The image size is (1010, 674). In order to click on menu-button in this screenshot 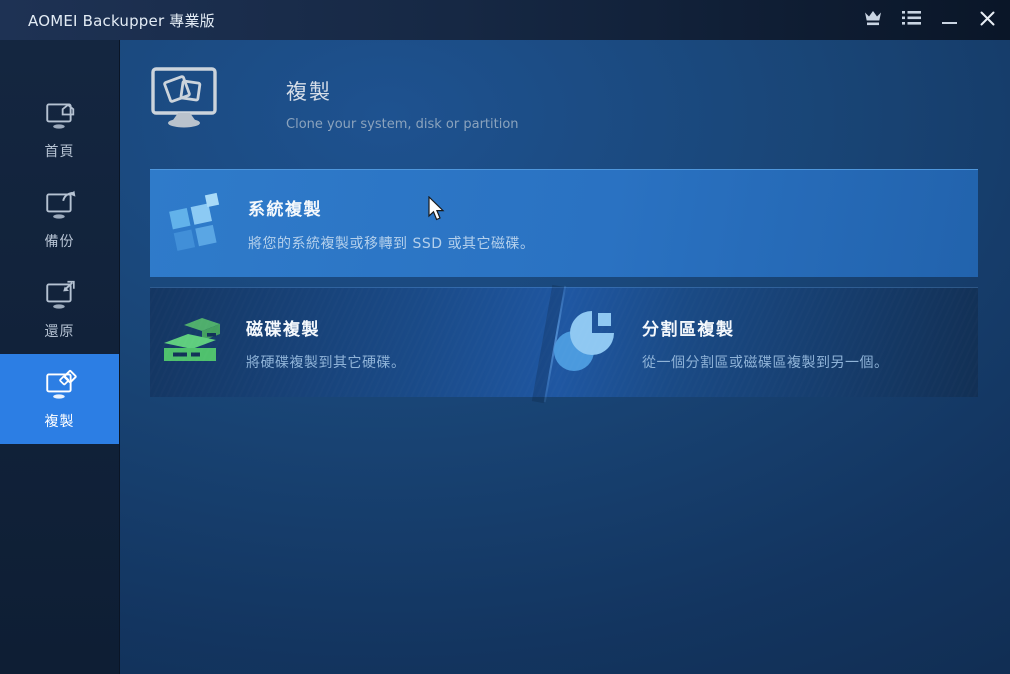, I will do `click(911, 20)`.